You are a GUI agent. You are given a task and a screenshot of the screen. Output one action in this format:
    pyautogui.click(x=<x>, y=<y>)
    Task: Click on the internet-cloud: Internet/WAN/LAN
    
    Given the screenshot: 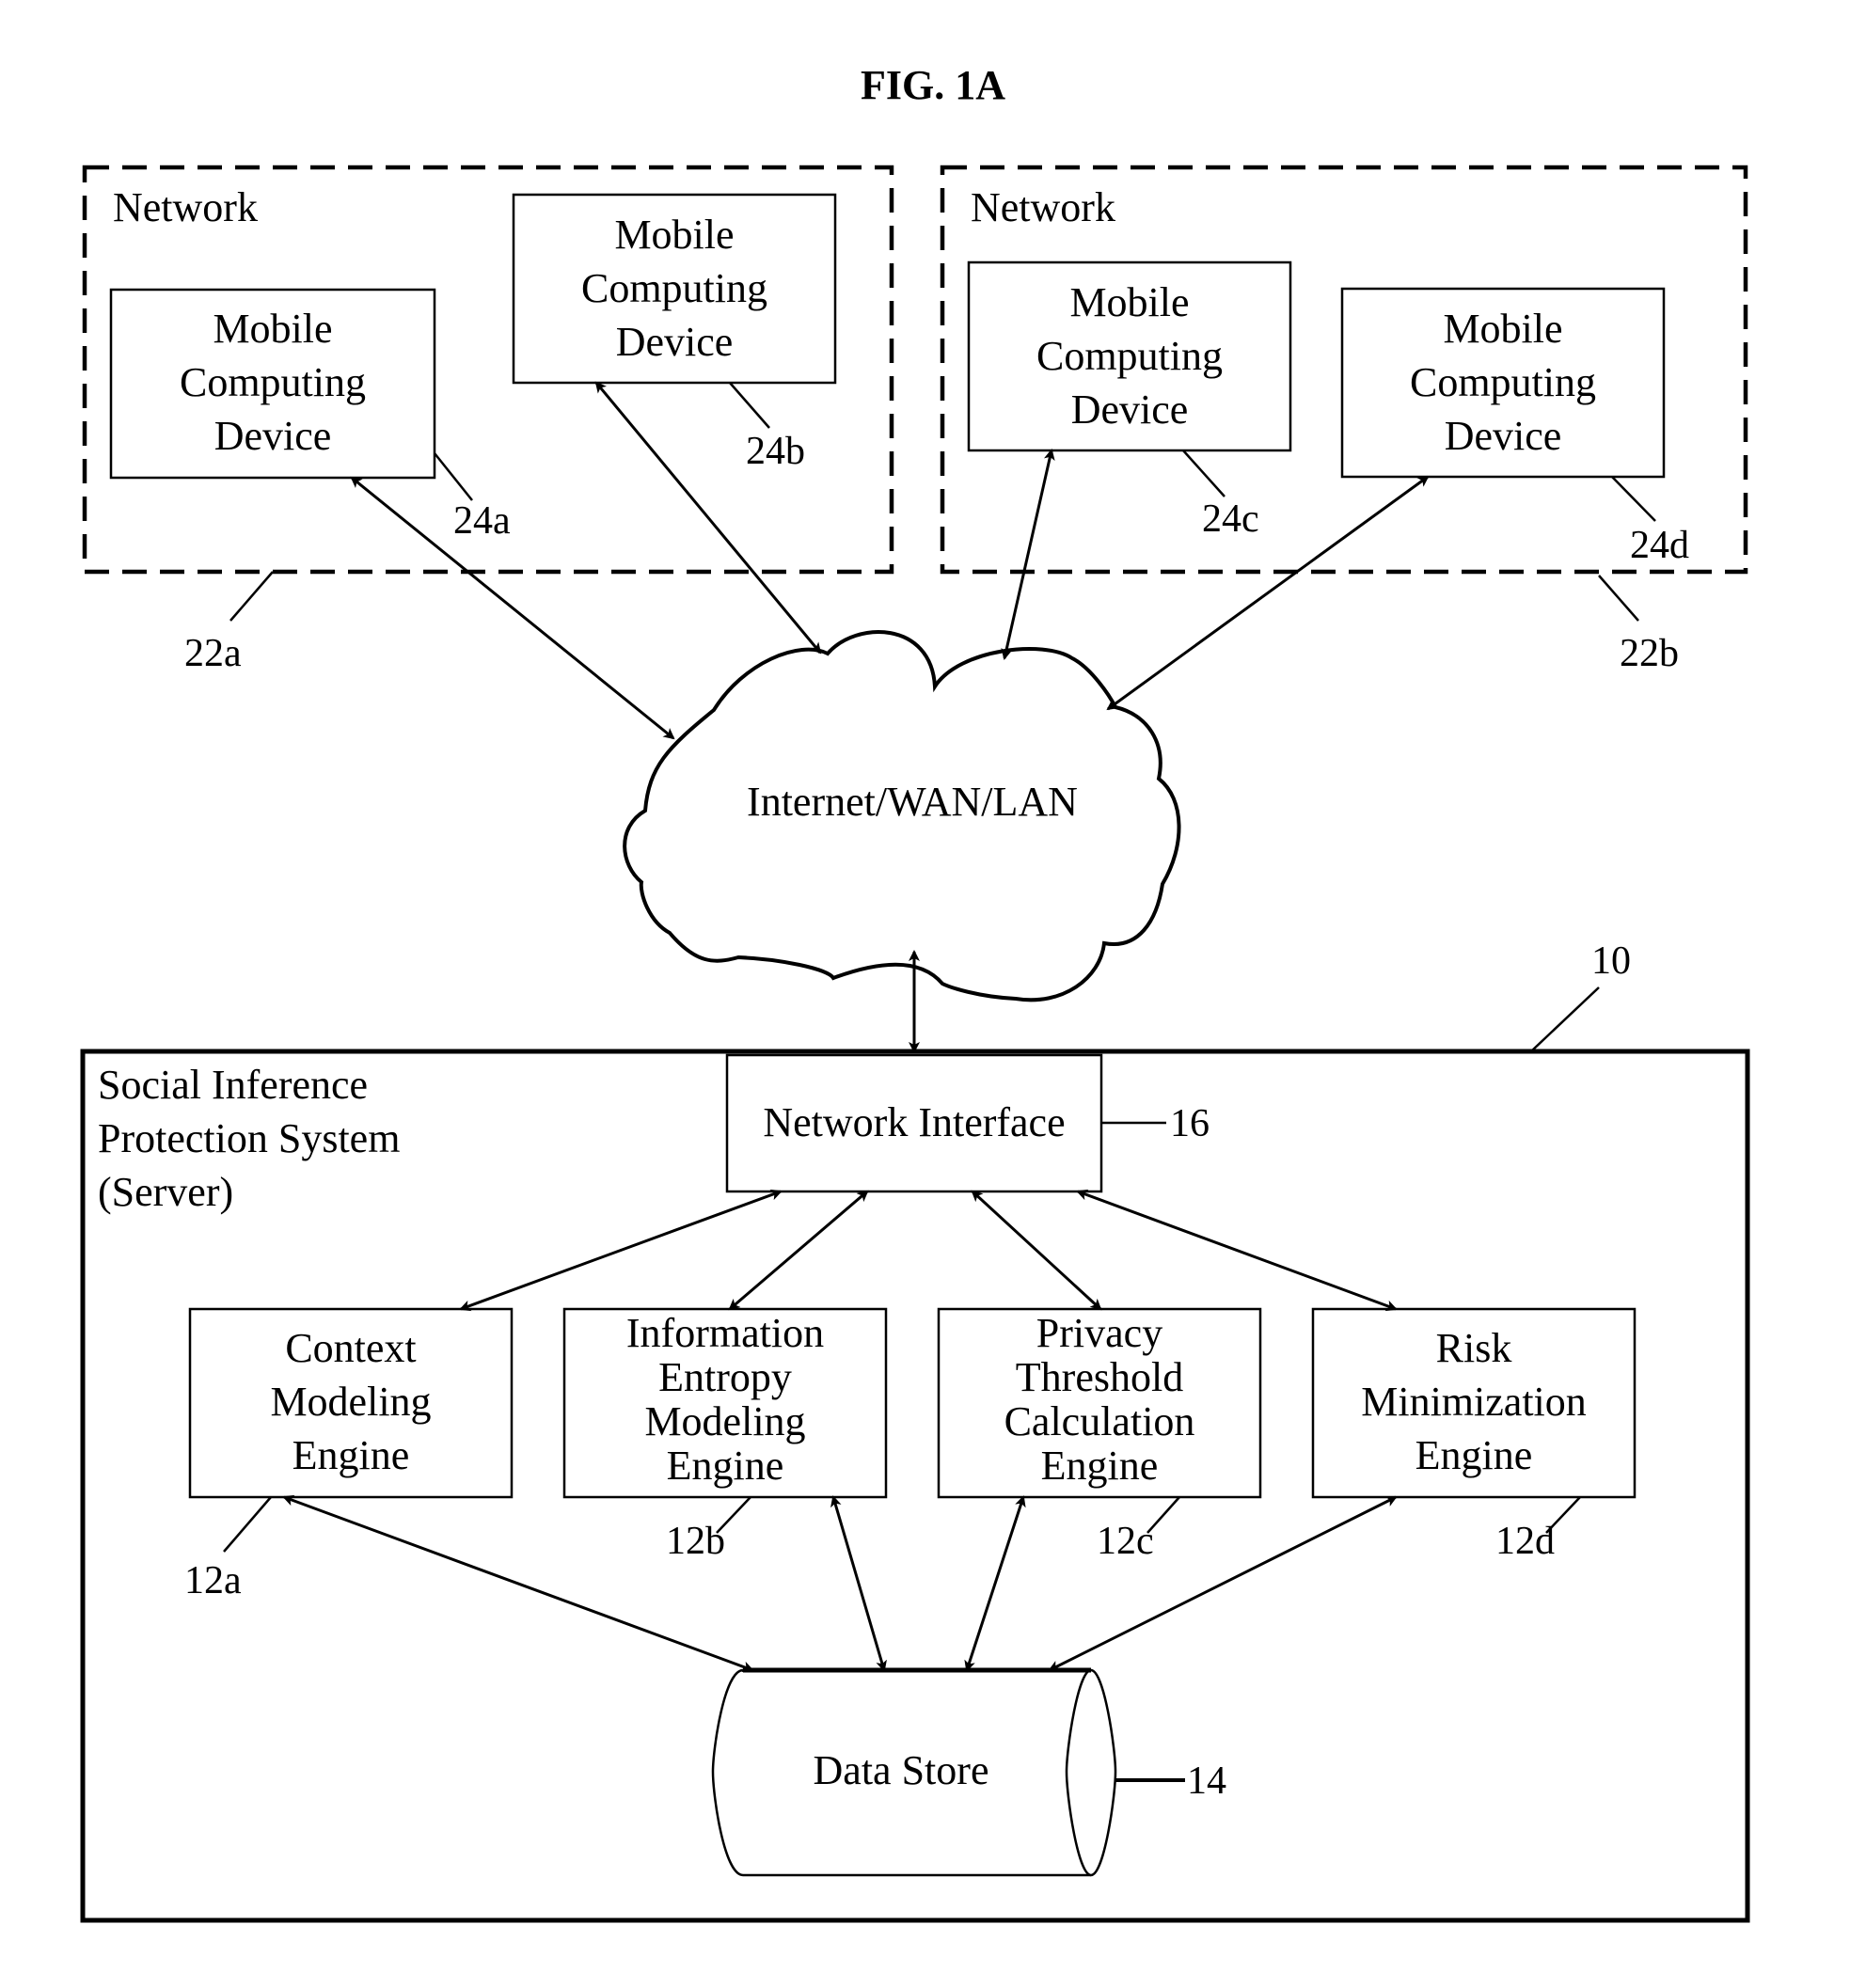 What is the action you would take?
    pyautogui.click(x=902, y=816)
    